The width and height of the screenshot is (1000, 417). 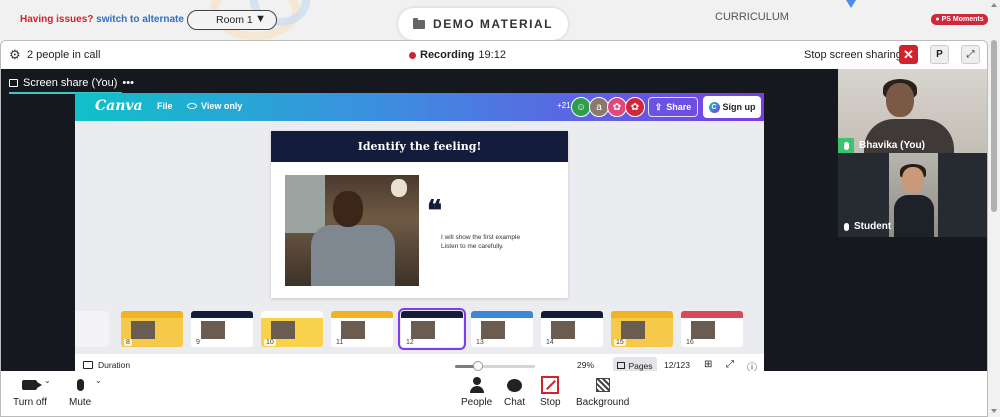 What do you see at coordinates (851, 4) in the screenshot?
I see `pointer-marker-icon` at bounding box center [851, 4].